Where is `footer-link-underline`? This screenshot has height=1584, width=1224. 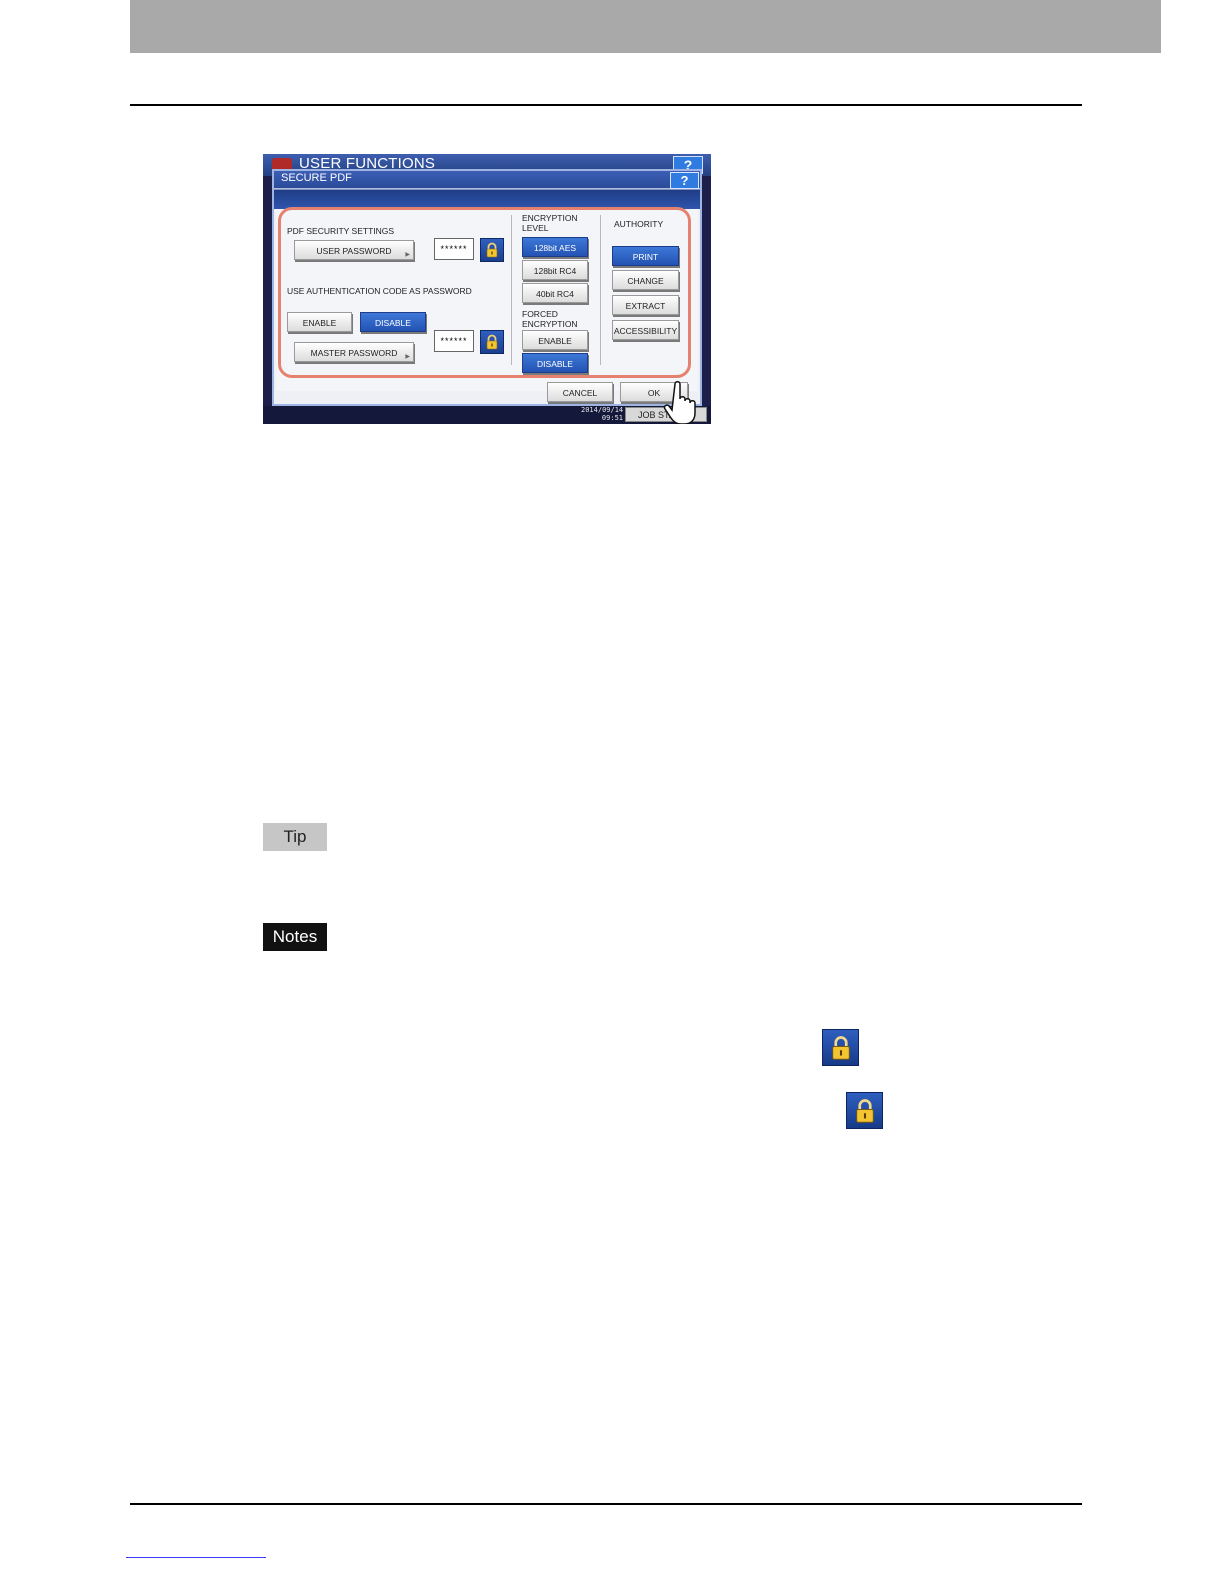
footer-link-underline is located at coordinates (196, 1557).